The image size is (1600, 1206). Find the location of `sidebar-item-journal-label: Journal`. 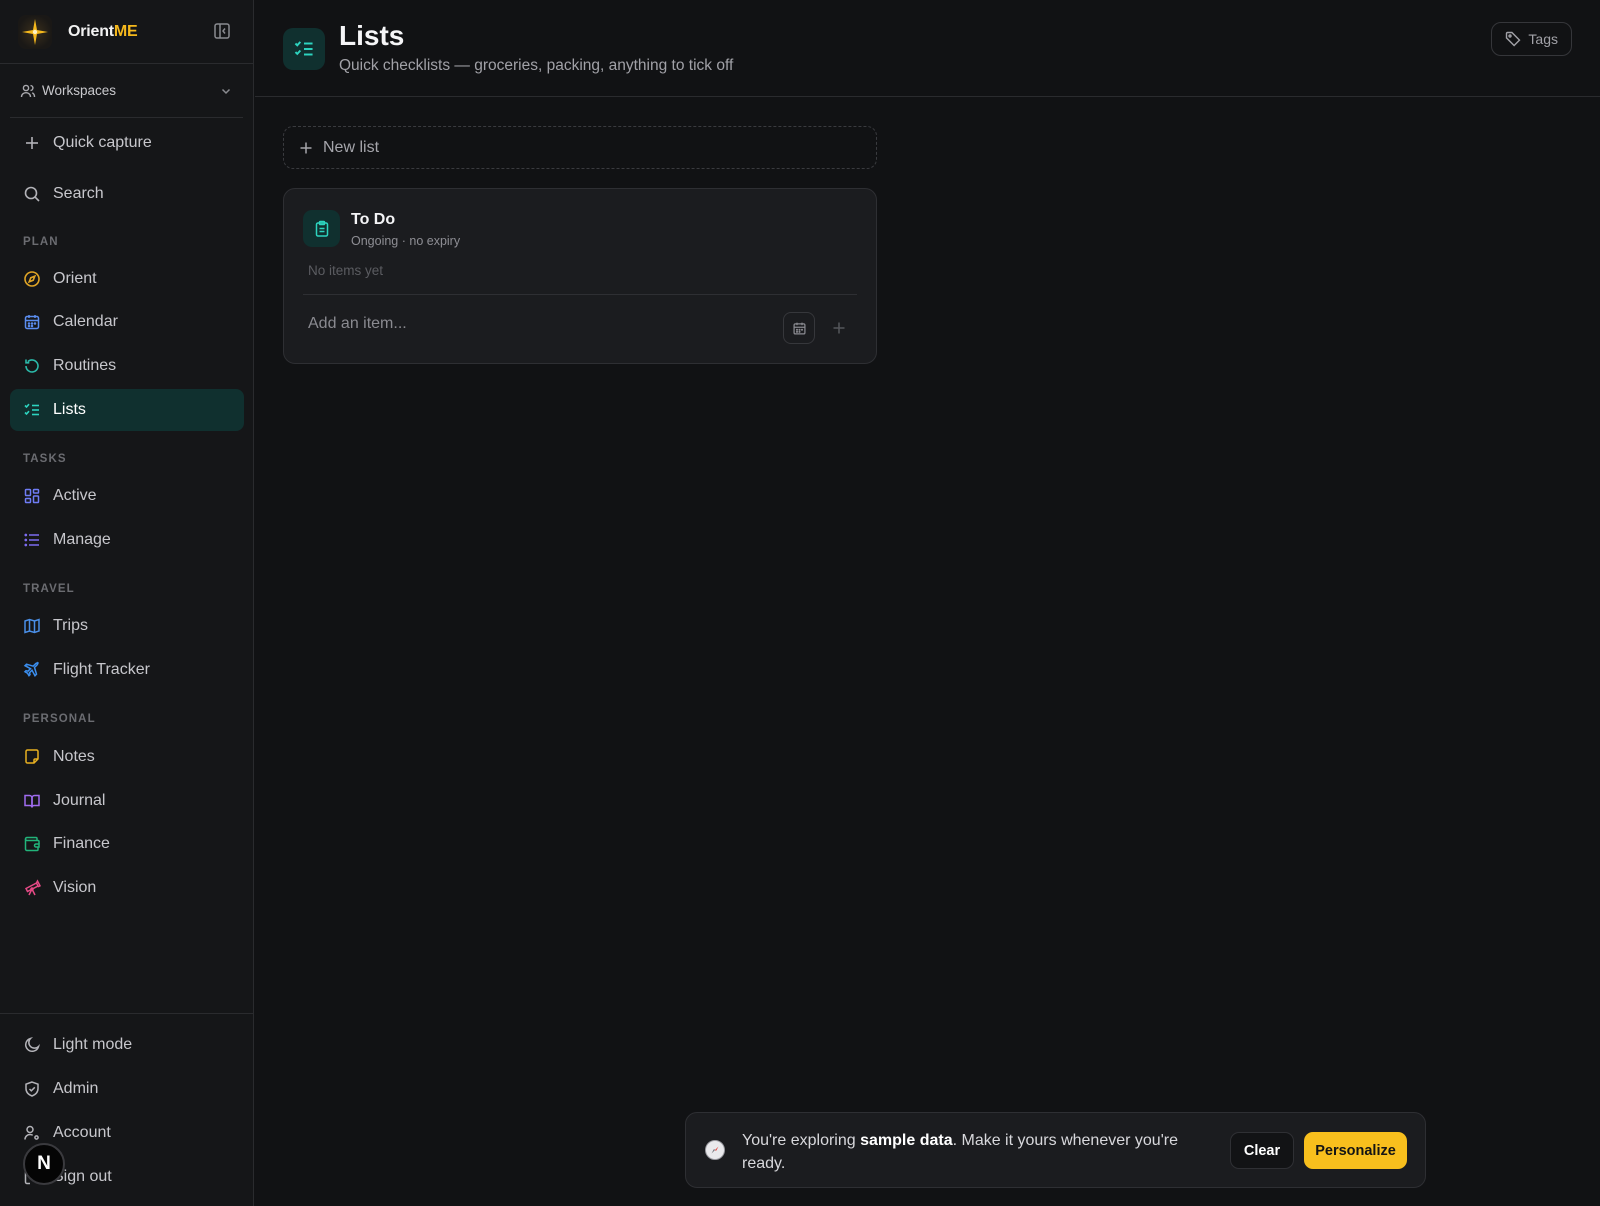

sidebar-item-journal-label: Journal is located at coordinates (79, 800).